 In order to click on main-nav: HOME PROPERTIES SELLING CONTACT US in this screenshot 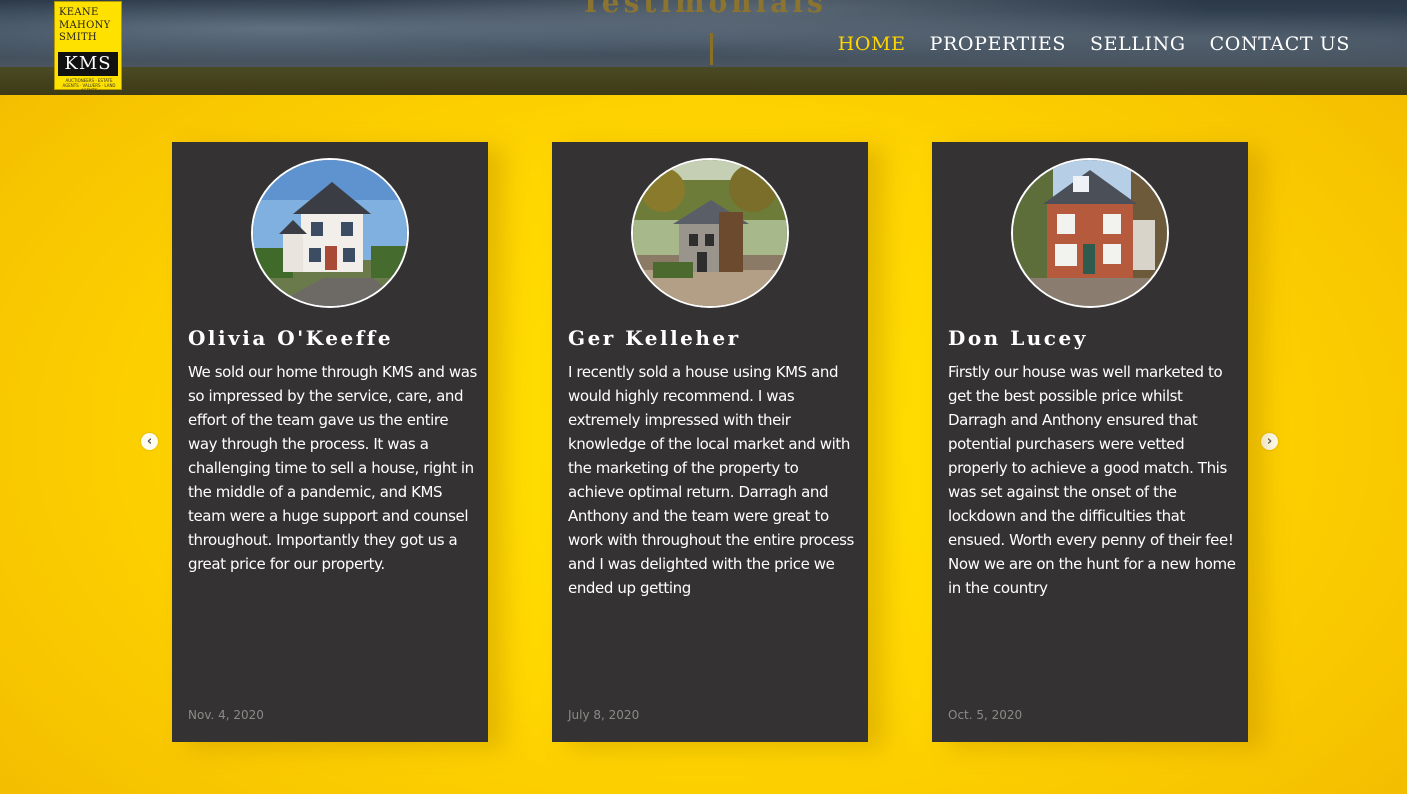, I will do `click(1094, 44)`.